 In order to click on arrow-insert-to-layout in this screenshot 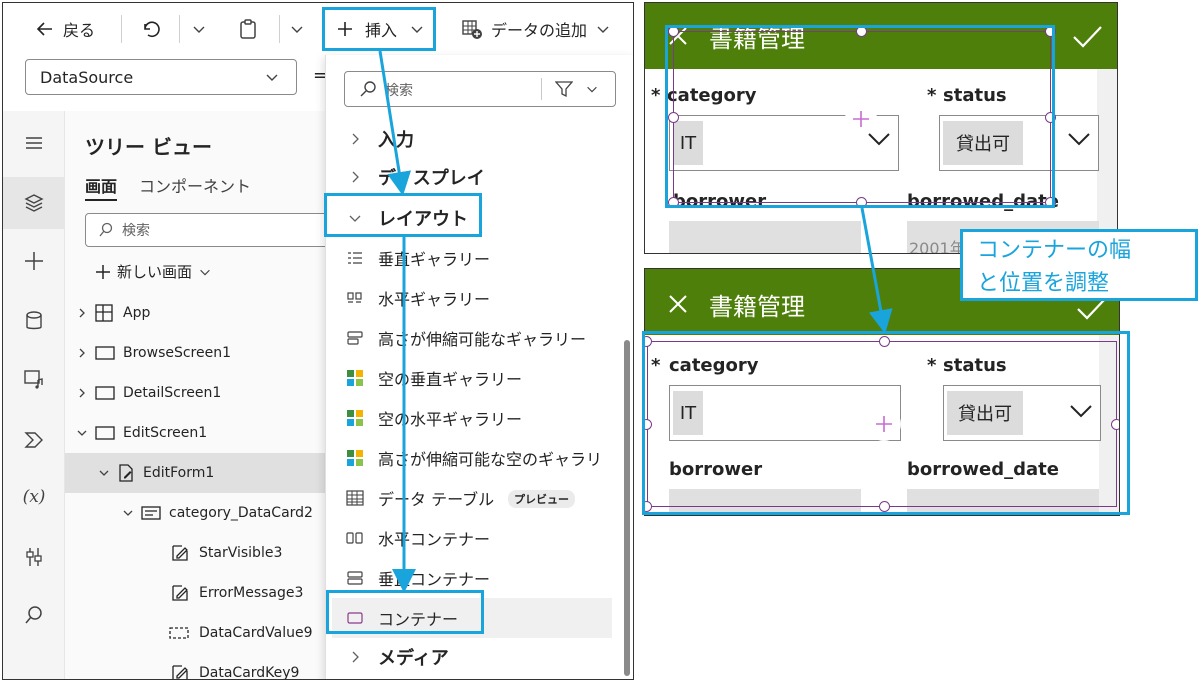, I will do `click(395, 123)`.